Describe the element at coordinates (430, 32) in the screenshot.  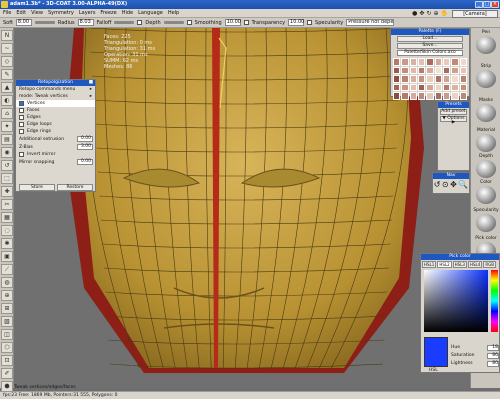
I see `palette-panel-header: Palette (F)` at that location.